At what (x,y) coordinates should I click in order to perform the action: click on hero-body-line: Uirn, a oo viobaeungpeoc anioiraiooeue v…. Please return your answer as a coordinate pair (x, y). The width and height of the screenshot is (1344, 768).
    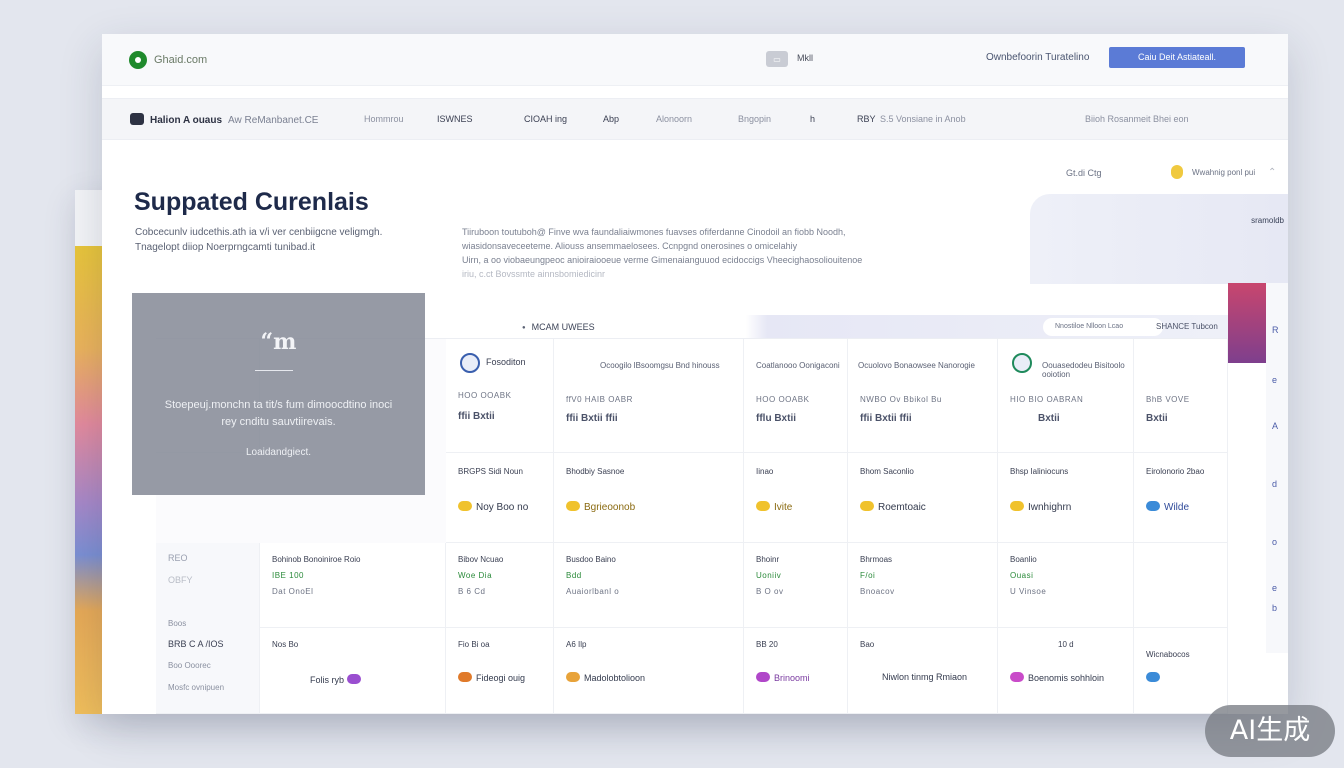
    Looking at the image, I should click on (662, 260).